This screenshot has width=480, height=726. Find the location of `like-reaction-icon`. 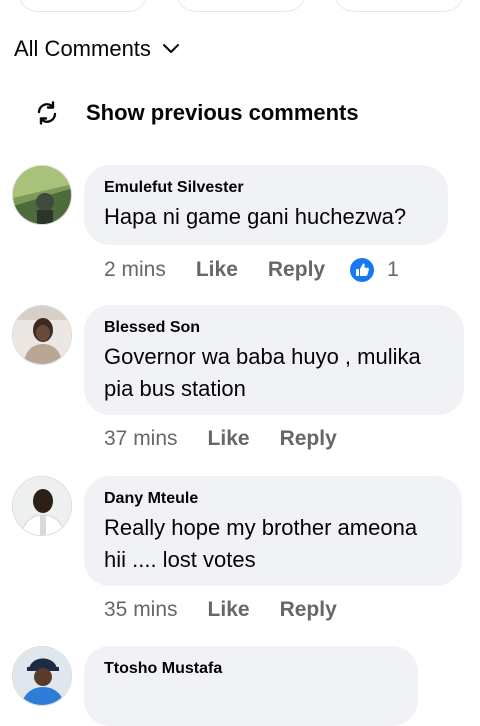

like-reaction-icon is located at coordinates (362, 270).